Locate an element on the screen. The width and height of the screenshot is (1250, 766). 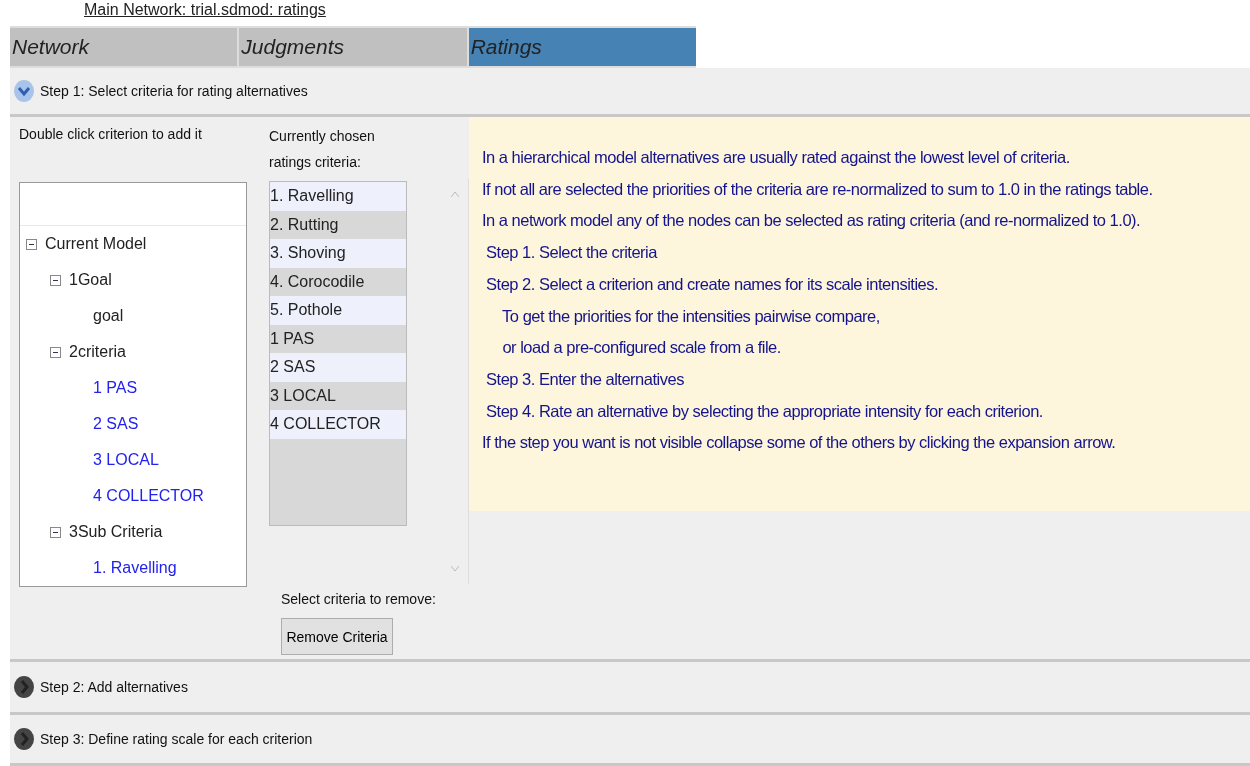
tab: Ratings is located at coordinates (582, 47).